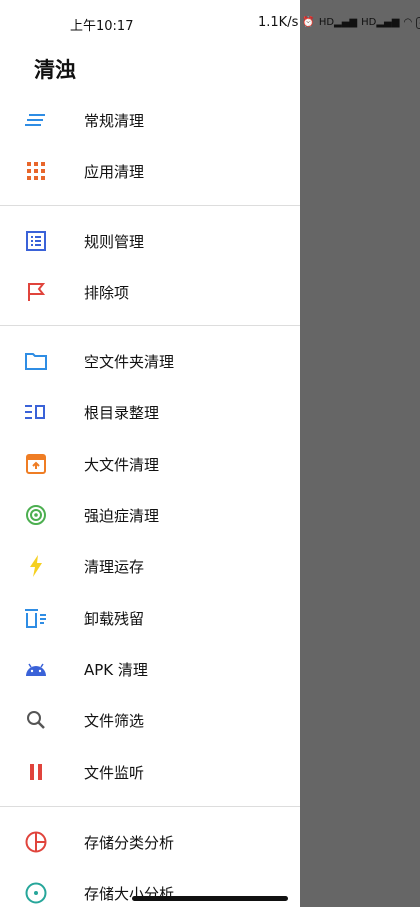 This screenshot has width=420, height=907. What do you see at coordinates (36, 361) in the screenshot?
I see `folder-icon` at bounding box center [36, 361].